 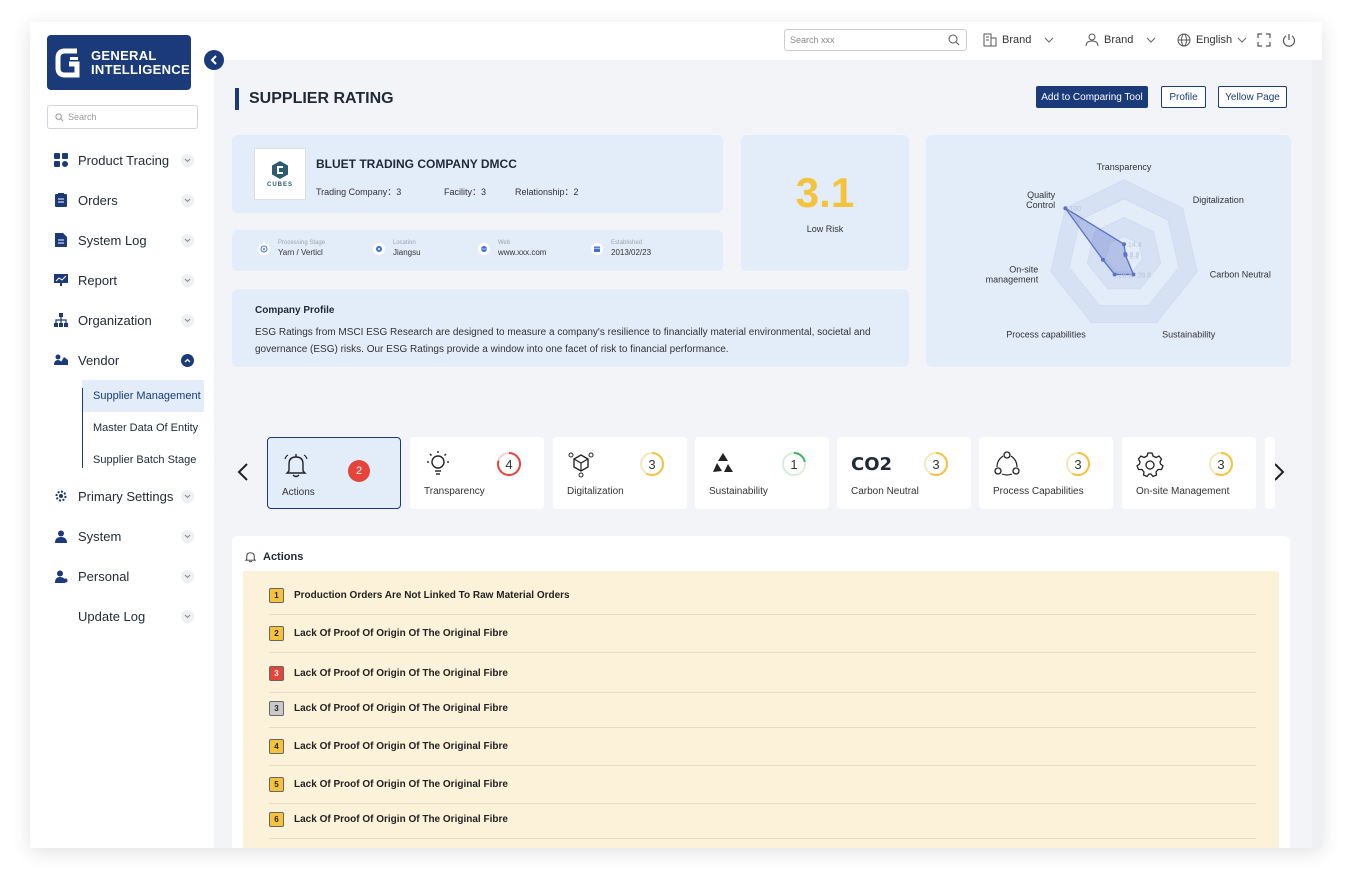 I want to click on radar-value-label: 100, so click(x=1075, y=209).